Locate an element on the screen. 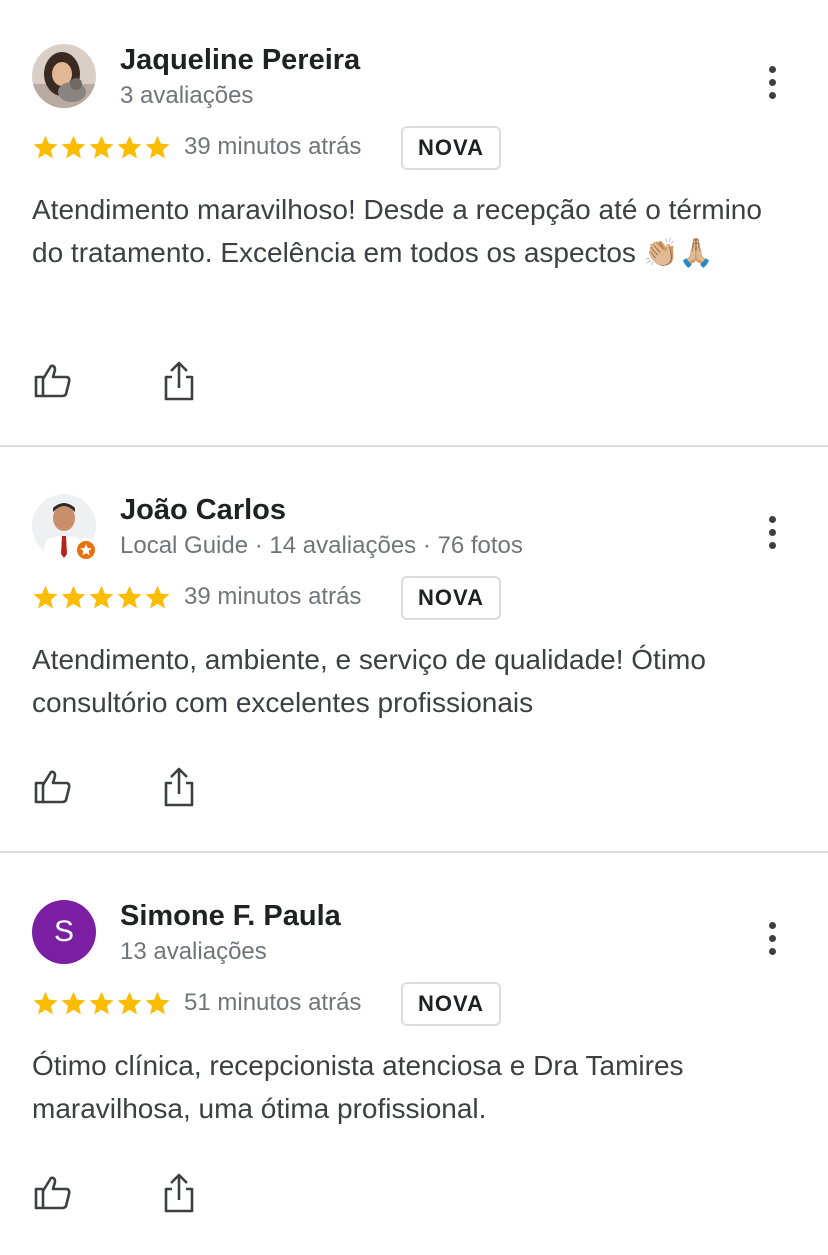 The height and width of the screenshot is (1255, 828). reviewer-name: João Carlos is located at coordinates (203, 510).